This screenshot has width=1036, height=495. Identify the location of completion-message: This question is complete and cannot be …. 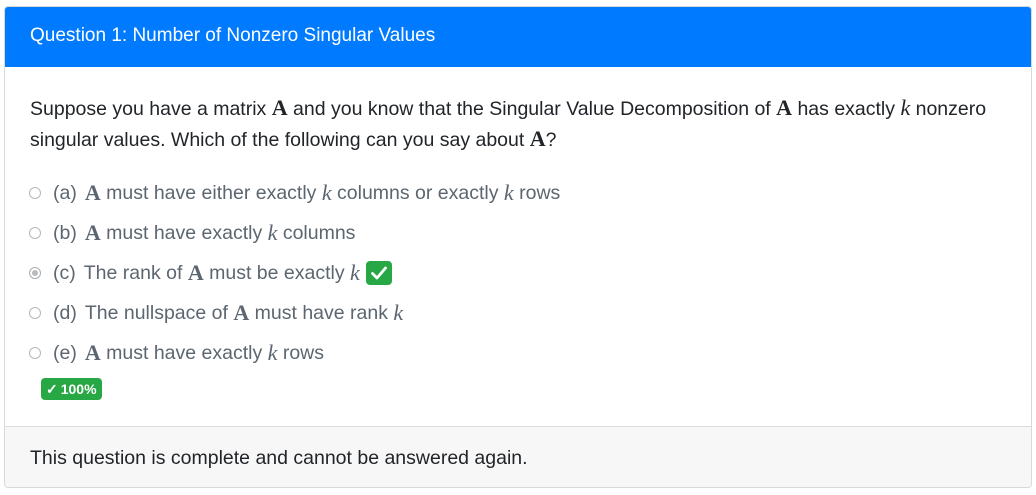
(279, 458).